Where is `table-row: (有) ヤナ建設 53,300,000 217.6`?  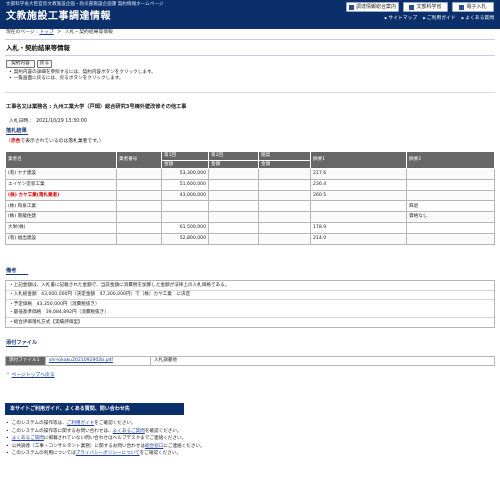 table-row: (有) ヤナ建設 53,300,000 217.6 is located at coordinates (250, 174).